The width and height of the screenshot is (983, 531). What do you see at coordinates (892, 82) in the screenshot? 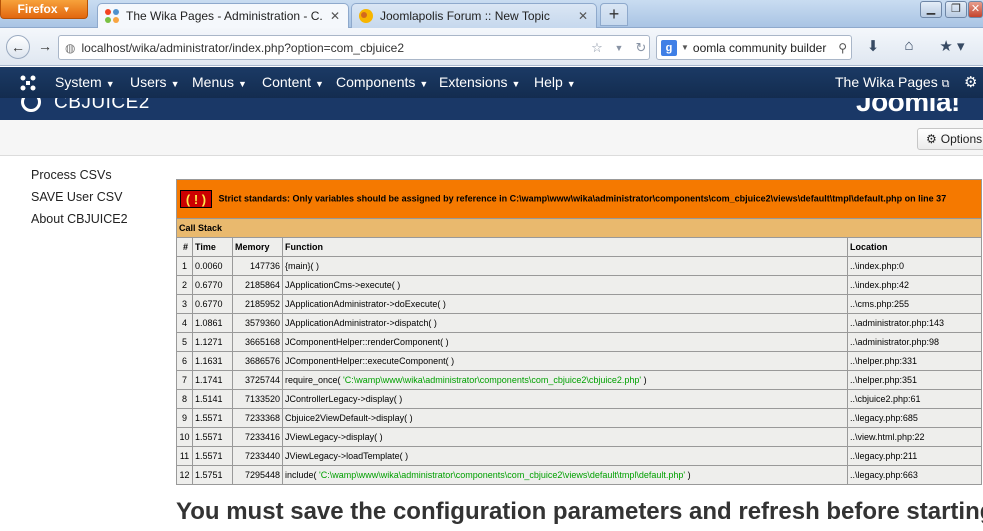
I see `site-link: The Wika Pages ⧉` at bounding box center [892, 82].